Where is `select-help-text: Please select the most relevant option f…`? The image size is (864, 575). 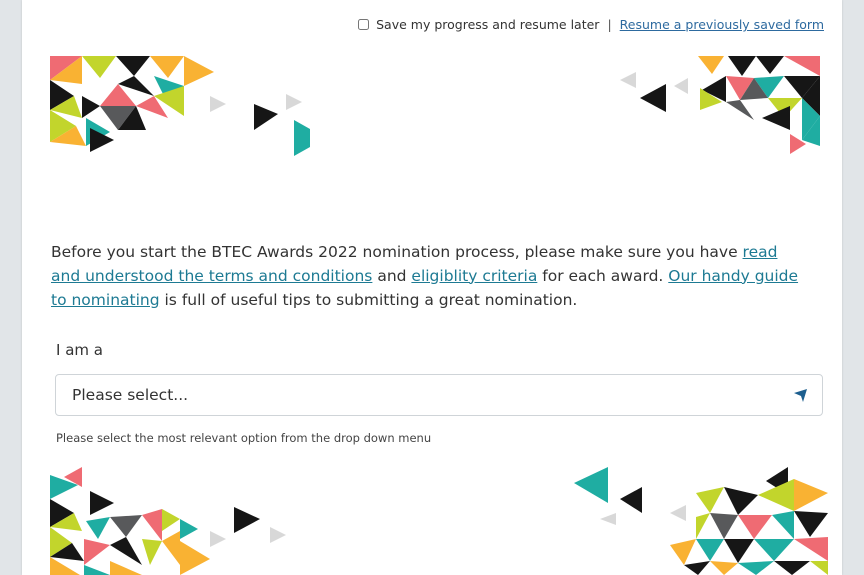
select-help-text: Please select the most relevant option f… is located at coordinates (244, 438).